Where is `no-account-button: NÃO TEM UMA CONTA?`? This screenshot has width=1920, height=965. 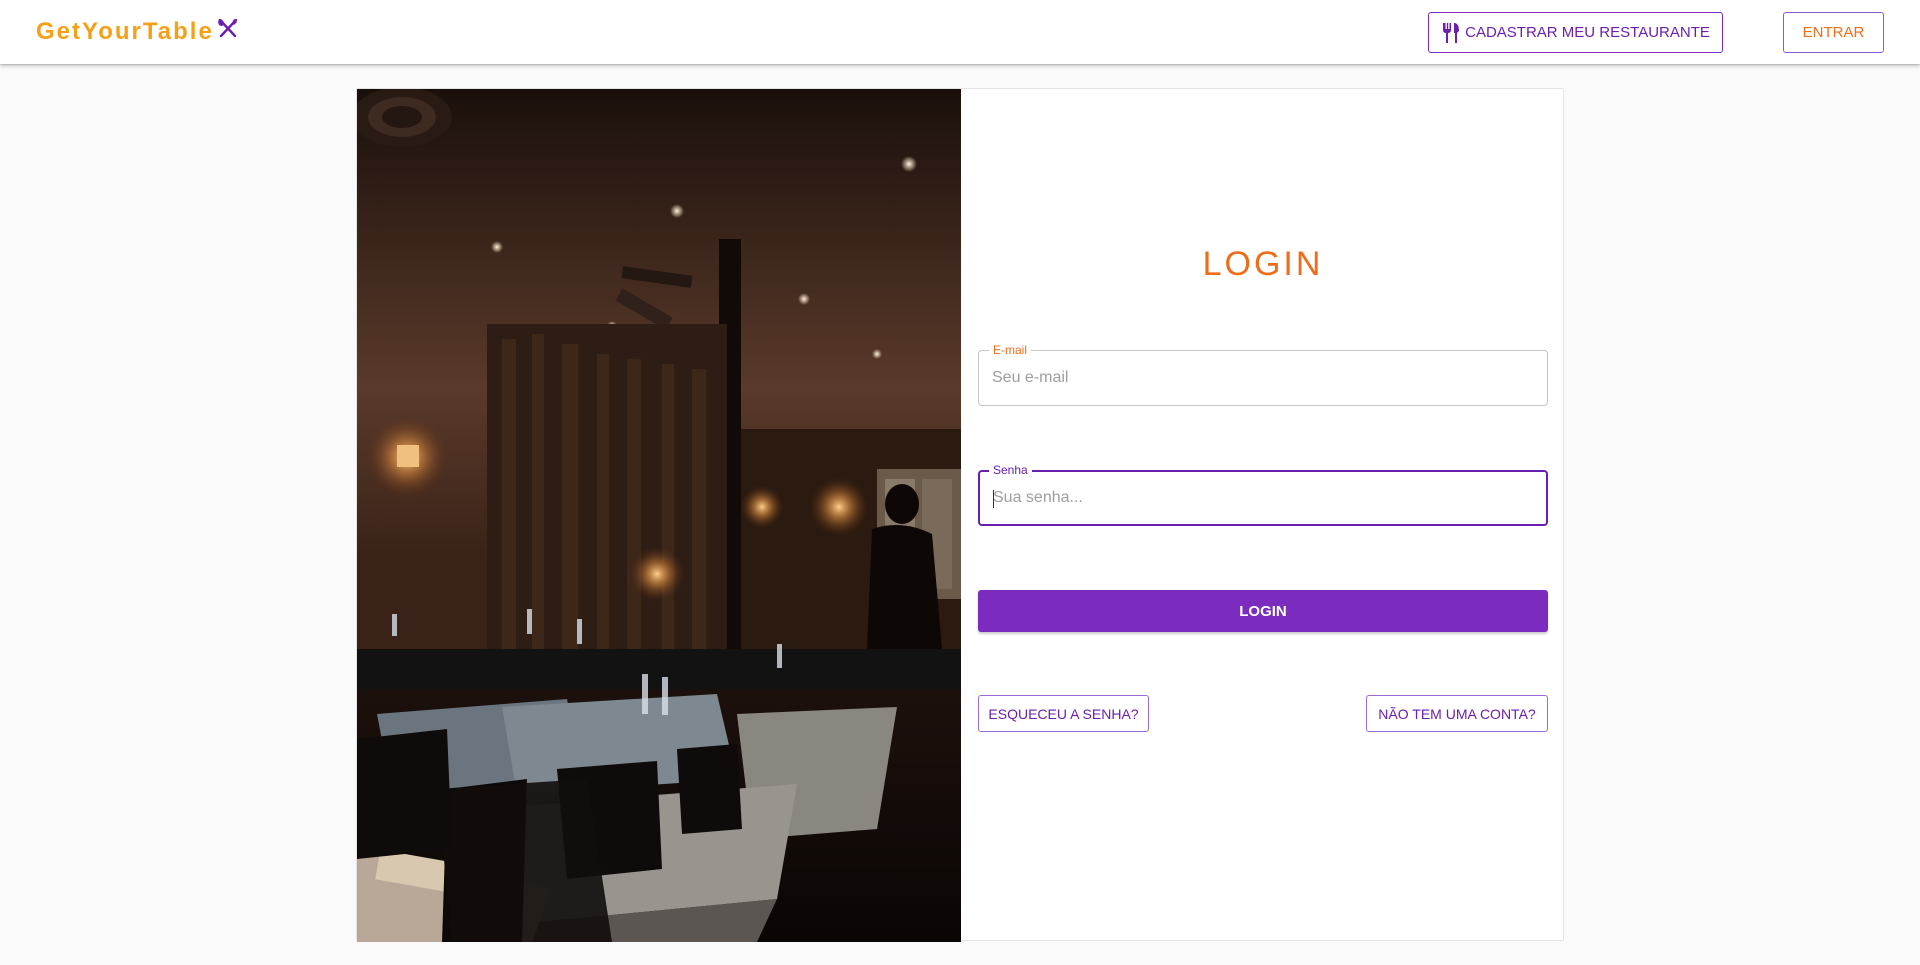 no-account-button: NÃO TEM UMA CONTA? is located at coordinates (1457, 713).